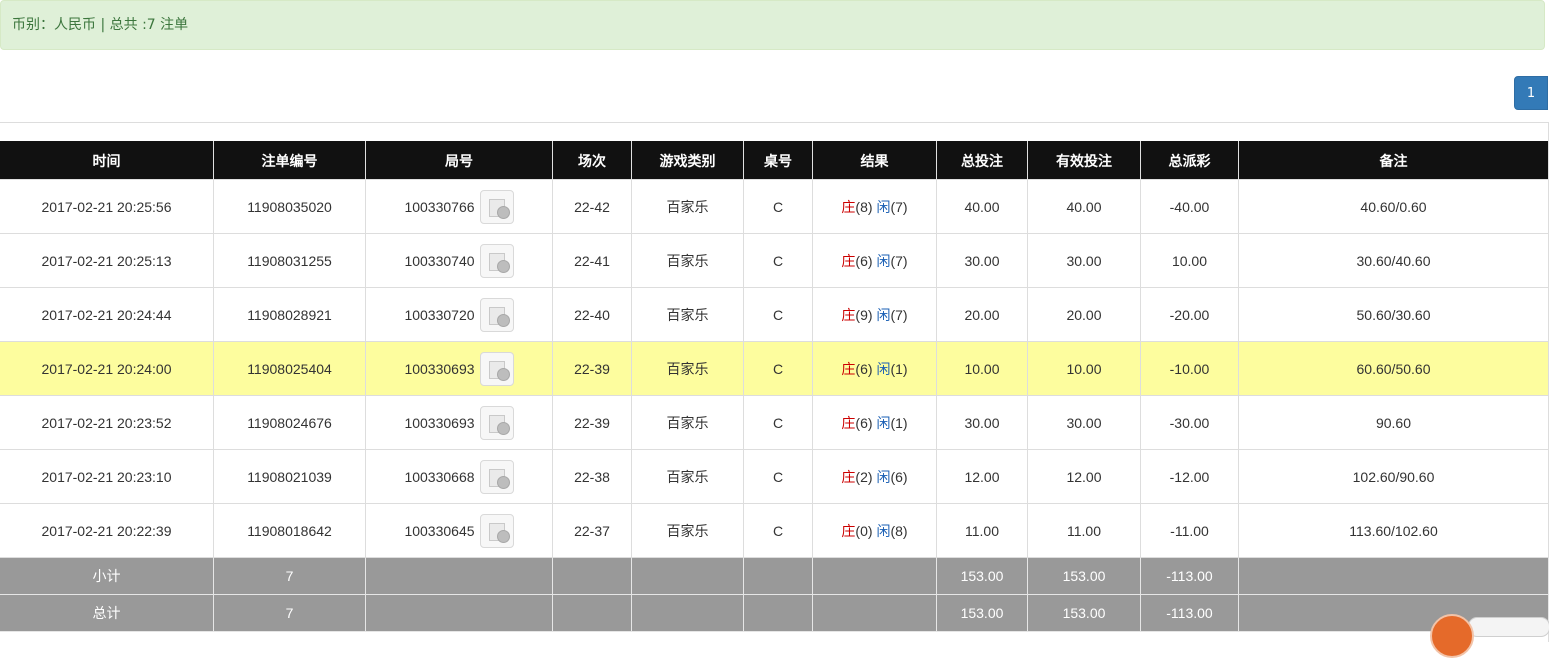 This screenshot has height=658, width=1549. I want to click on round-number: 100330766, so click(439, 206).